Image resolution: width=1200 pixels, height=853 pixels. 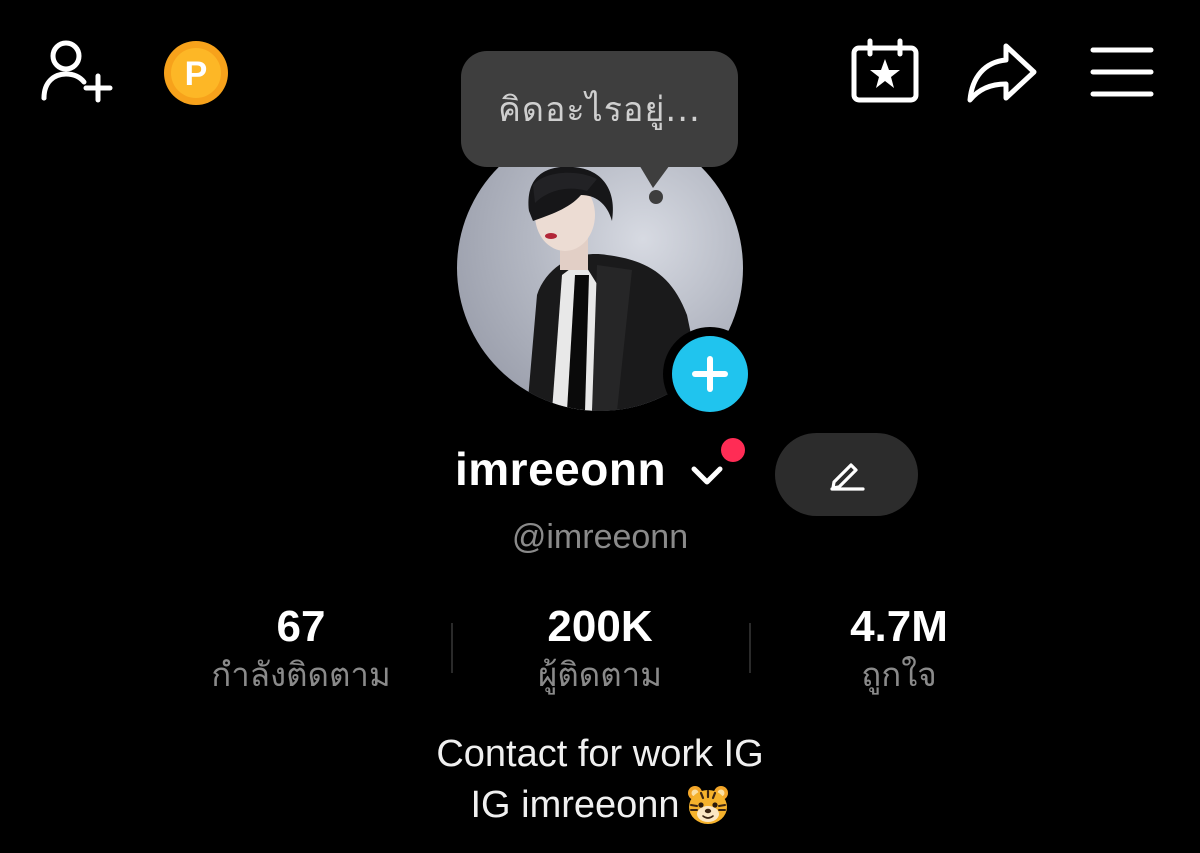 What do you see at coordinates (733, 450) in the screenshot?
I see `notification-dot` at bounding box center [733, 450].